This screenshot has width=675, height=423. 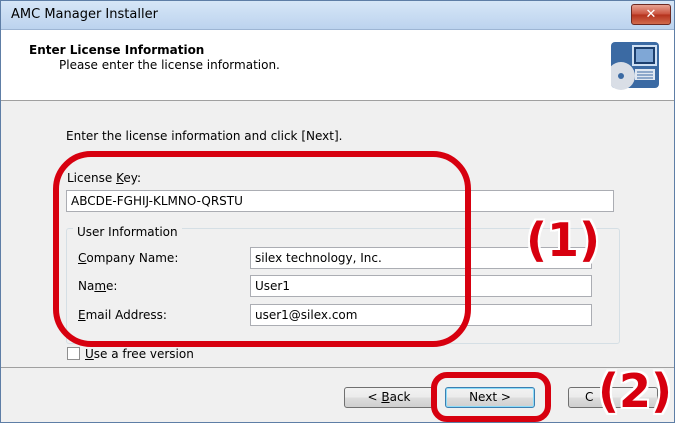 I want to click on header-title: Enter License Information, so click(x=117, y=50).